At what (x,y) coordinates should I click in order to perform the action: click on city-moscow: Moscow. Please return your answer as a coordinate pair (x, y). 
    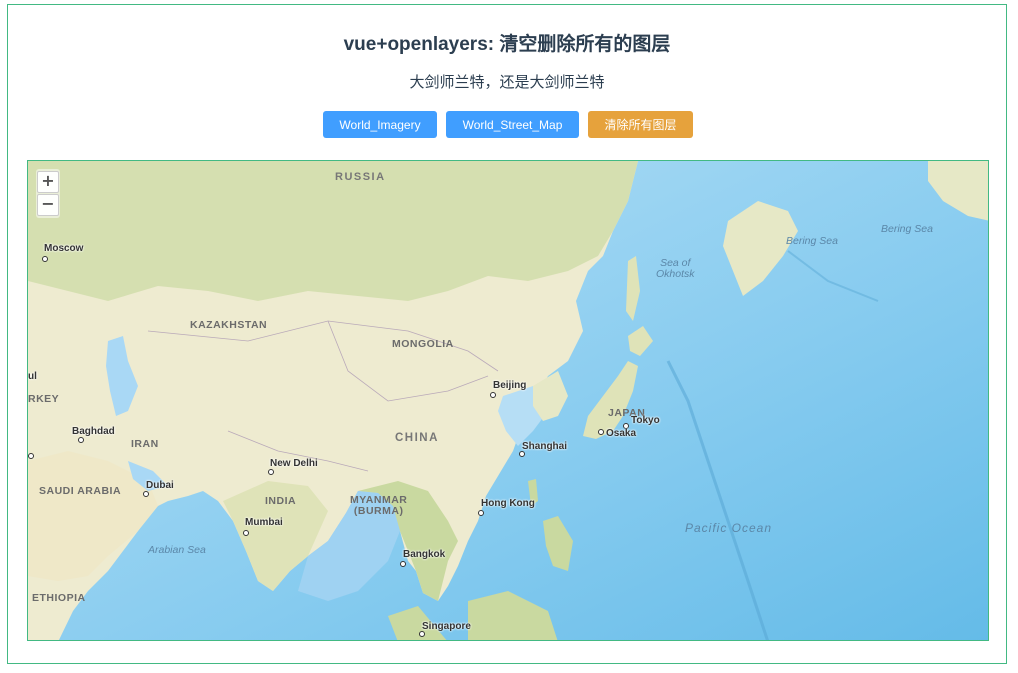
    Looking at the image, I should click on (64, 248).